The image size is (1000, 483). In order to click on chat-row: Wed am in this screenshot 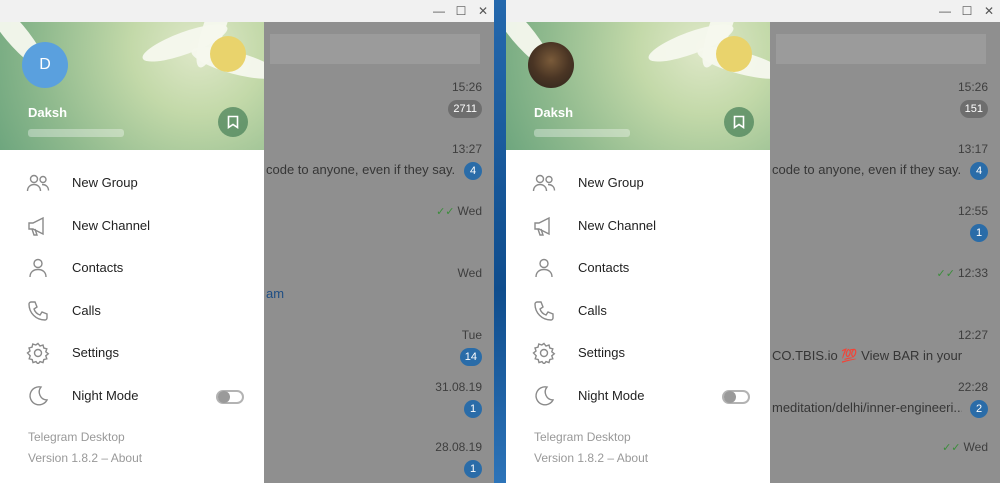, I will do `click(374, 296)`.